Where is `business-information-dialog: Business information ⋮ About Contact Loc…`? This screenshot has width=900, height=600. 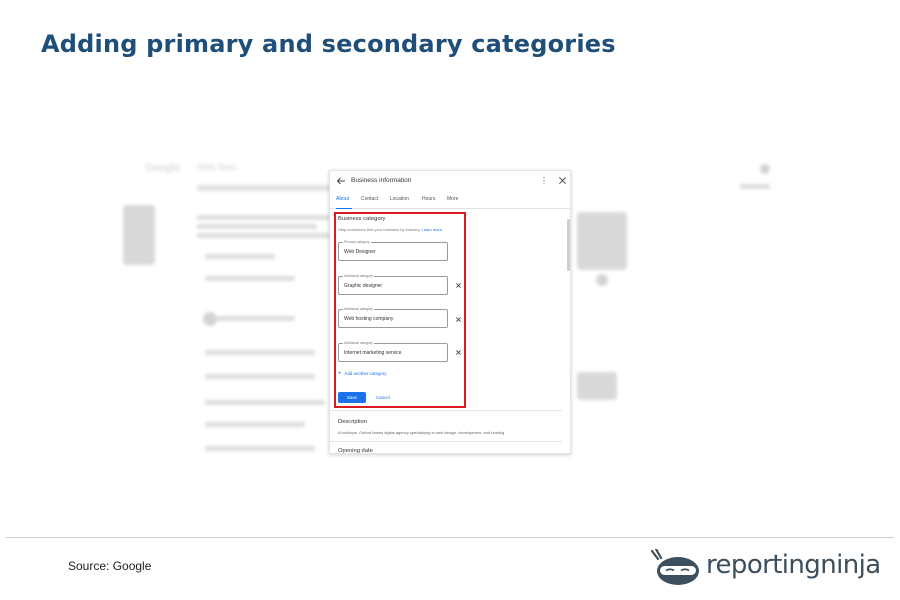 business-information-dialog: Business information ⋮ About Contact Loc… is located at coordinates (450, 312).